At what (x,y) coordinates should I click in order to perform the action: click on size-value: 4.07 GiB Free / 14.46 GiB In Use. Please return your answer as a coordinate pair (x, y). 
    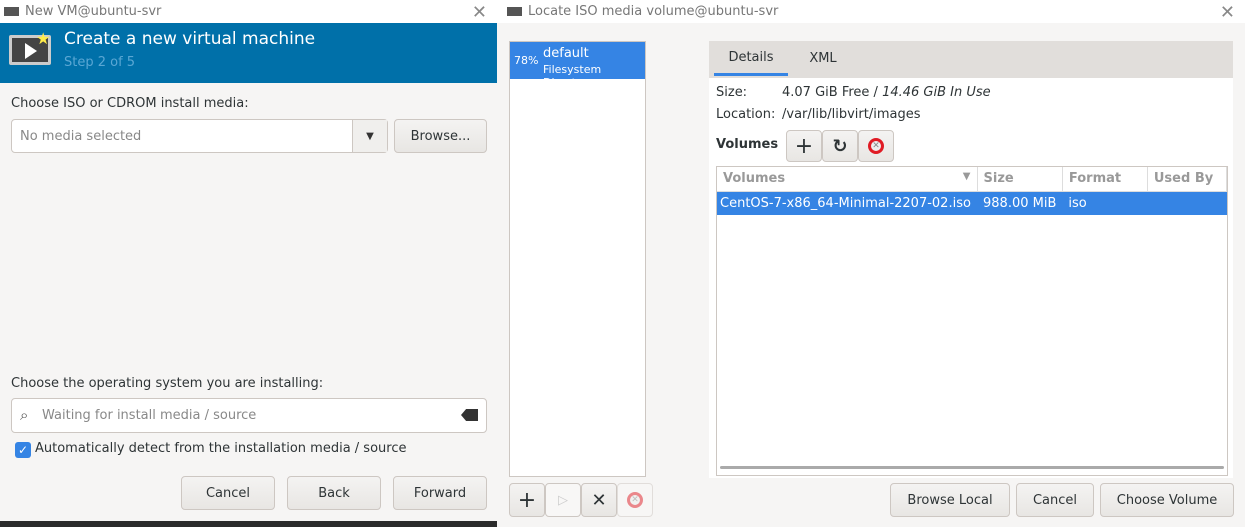
    Looking at the image, I should click on (886, 92).